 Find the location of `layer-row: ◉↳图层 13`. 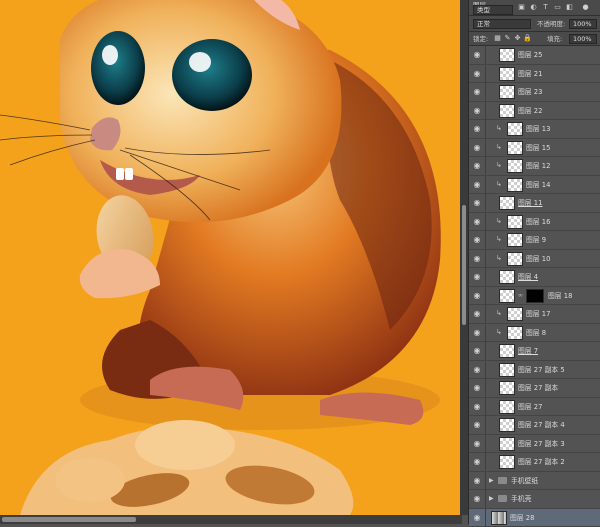

layer-row: ◉↳图层 13 is located at coordinates (534, 129).